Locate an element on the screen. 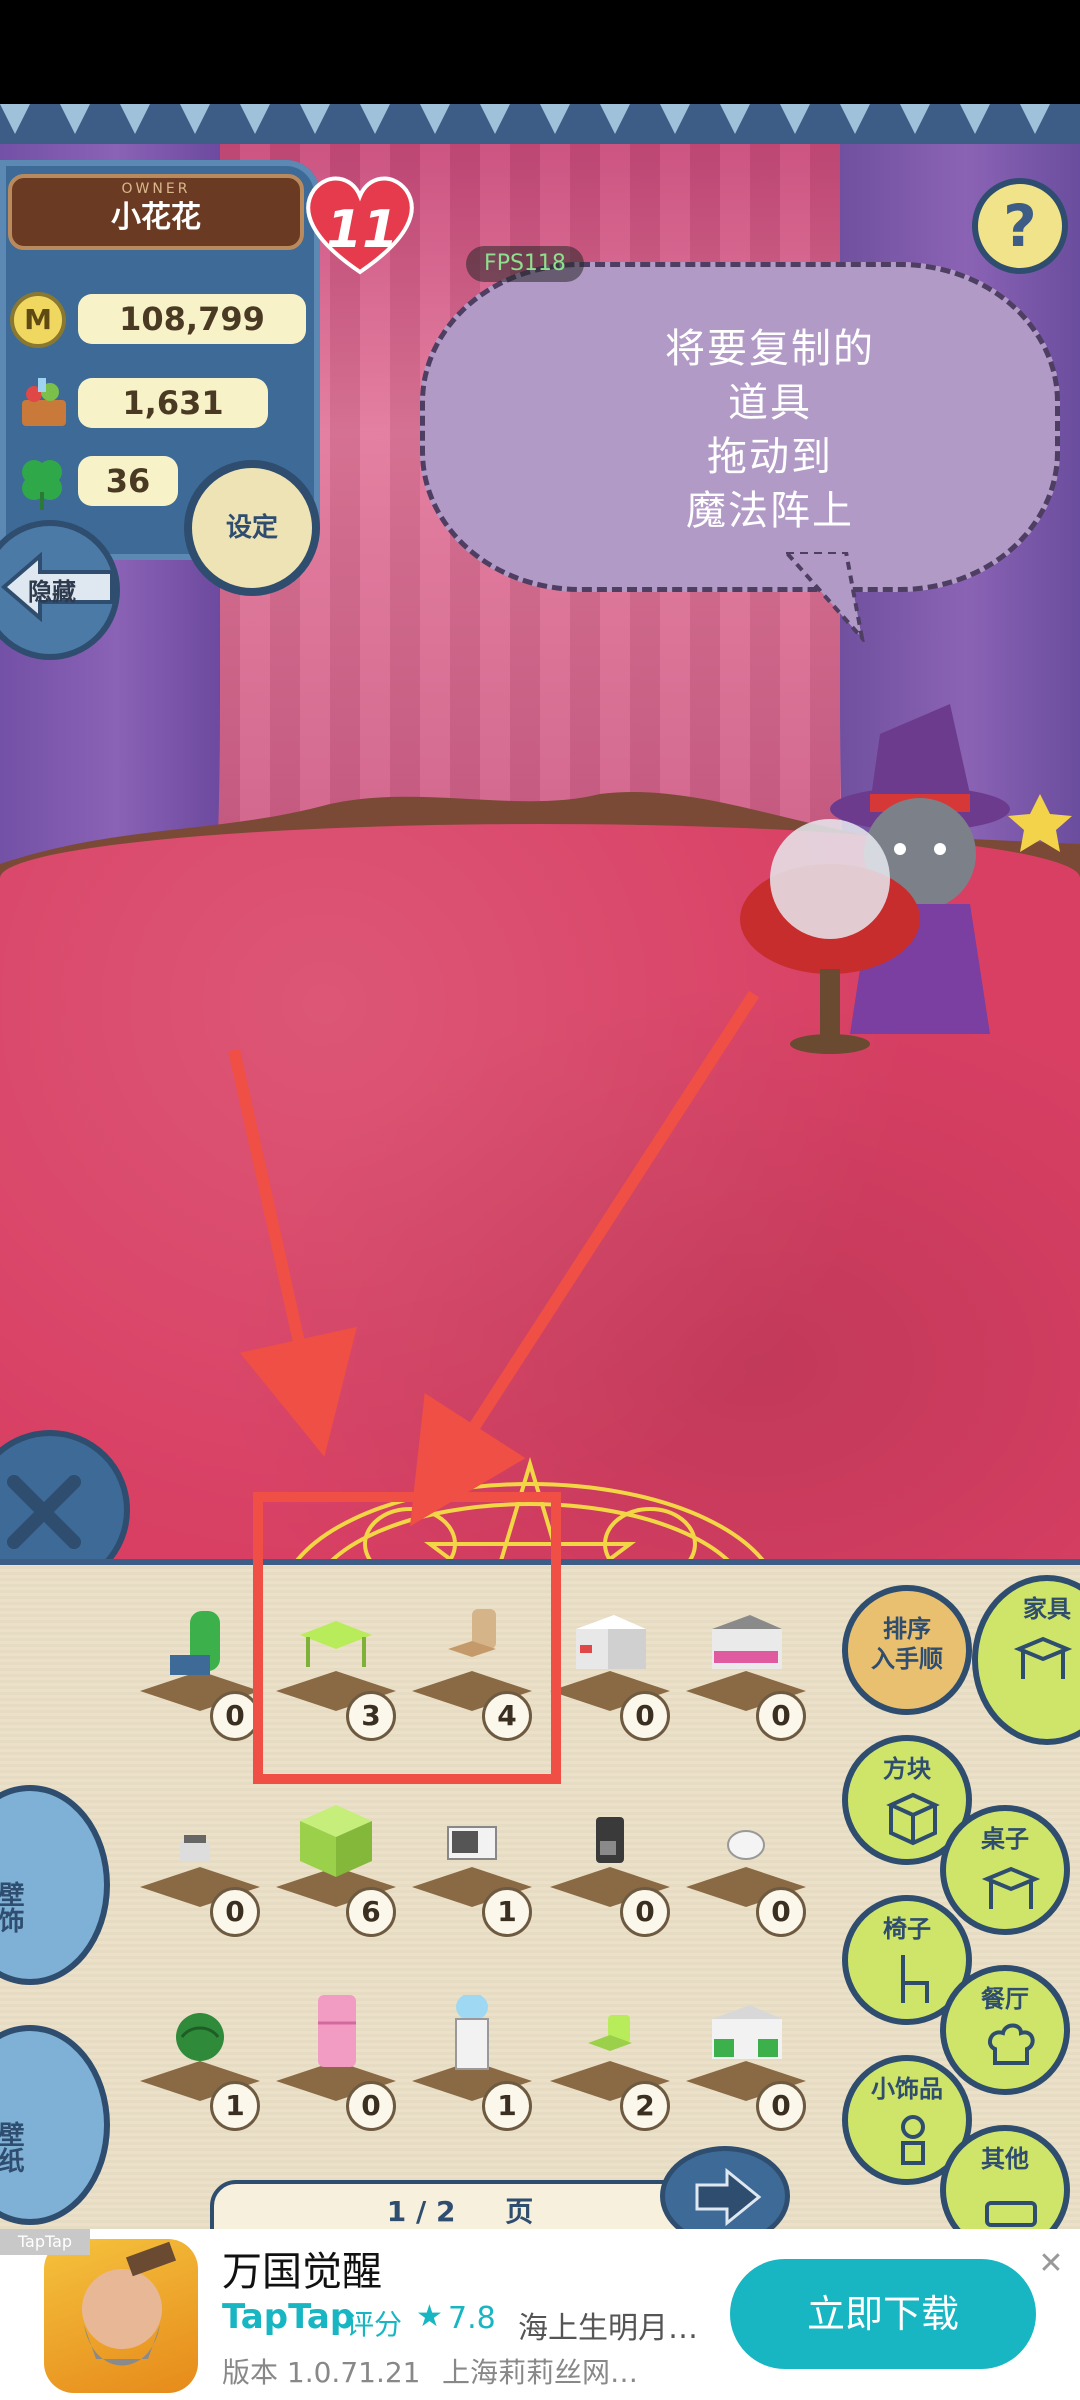  item-count: 4 is located at coordinates (507, 1716).